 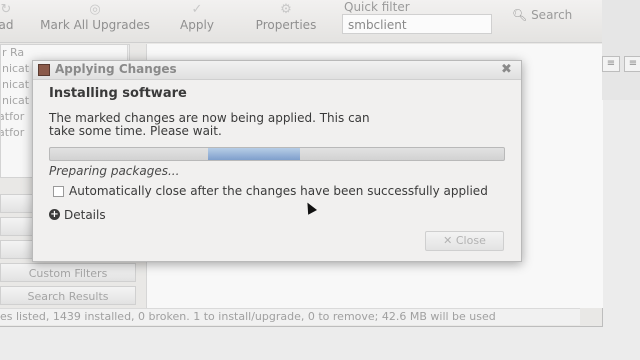 I want to click on properties-button: ⚙ Properties, so click(x=286, y=21).